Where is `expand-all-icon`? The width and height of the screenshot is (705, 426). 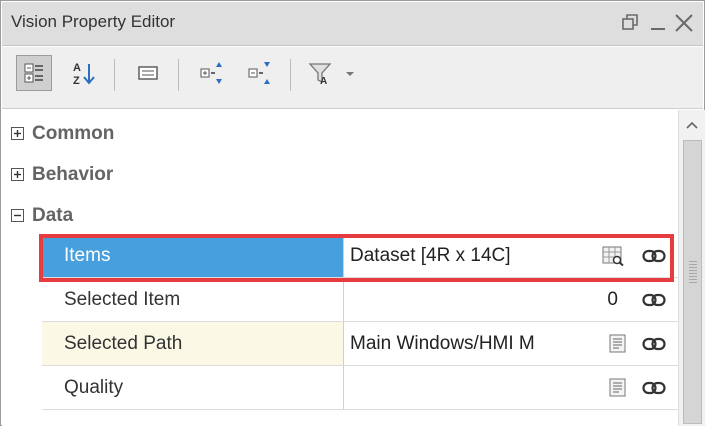
expand-all-icon is located at coordinates (211, 73).